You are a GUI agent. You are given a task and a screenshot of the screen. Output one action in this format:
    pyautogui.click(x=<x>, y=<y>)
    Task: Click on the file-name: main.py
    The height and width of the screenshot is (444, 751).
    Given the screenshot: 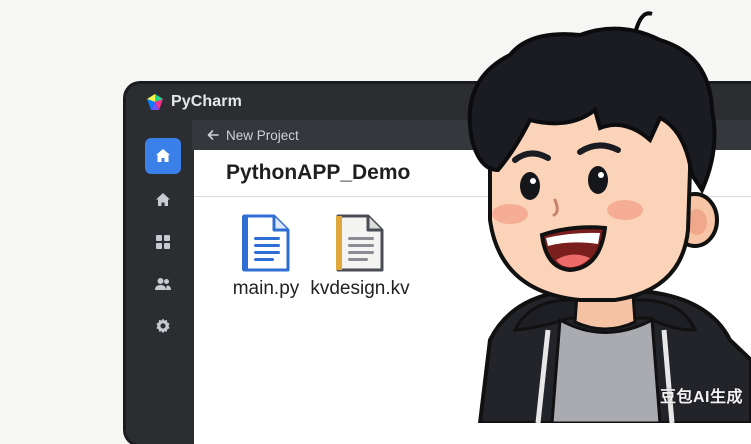 What is the action you would take?
    pyautogui.click(x=266, y=288)
    